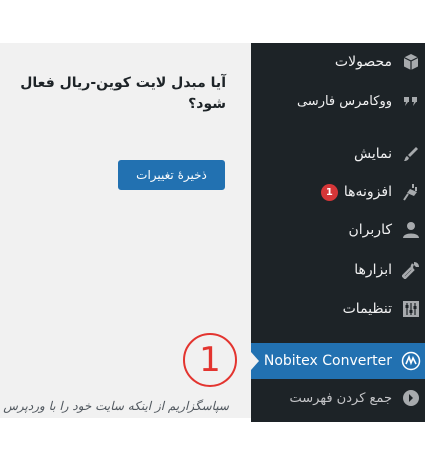 This screenshot has height=465, width=425. I want to click on sidebar-item-products: محصولات, so click(338, 62).